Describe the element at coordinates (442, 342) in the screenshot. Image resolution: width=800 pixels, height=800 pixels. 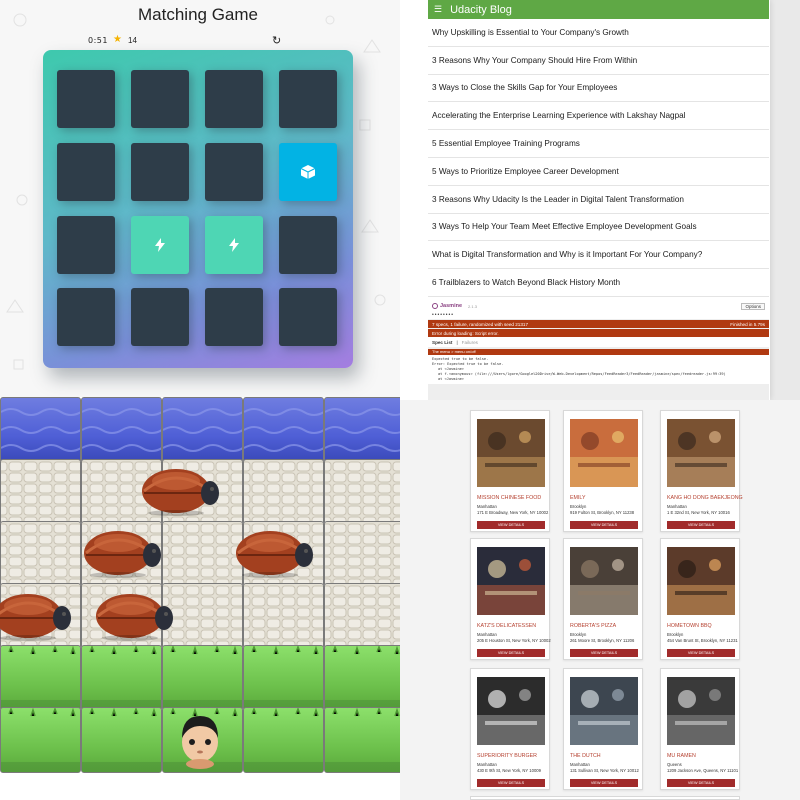
I see `tab-spec-list: Spec List` at that location.